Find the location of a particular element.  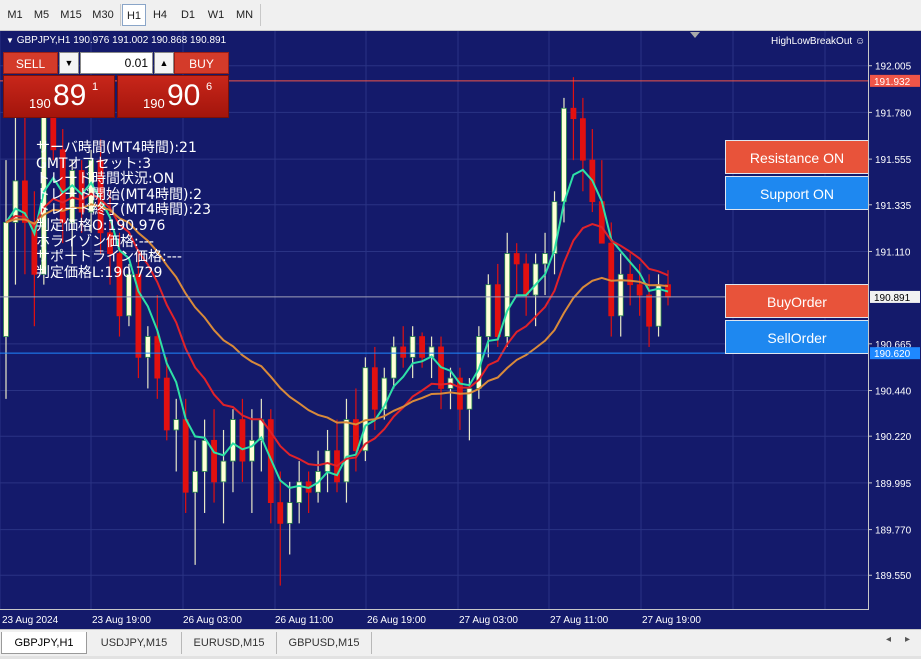

timeframe-m15: M15 is located at coordinates (71, 15).